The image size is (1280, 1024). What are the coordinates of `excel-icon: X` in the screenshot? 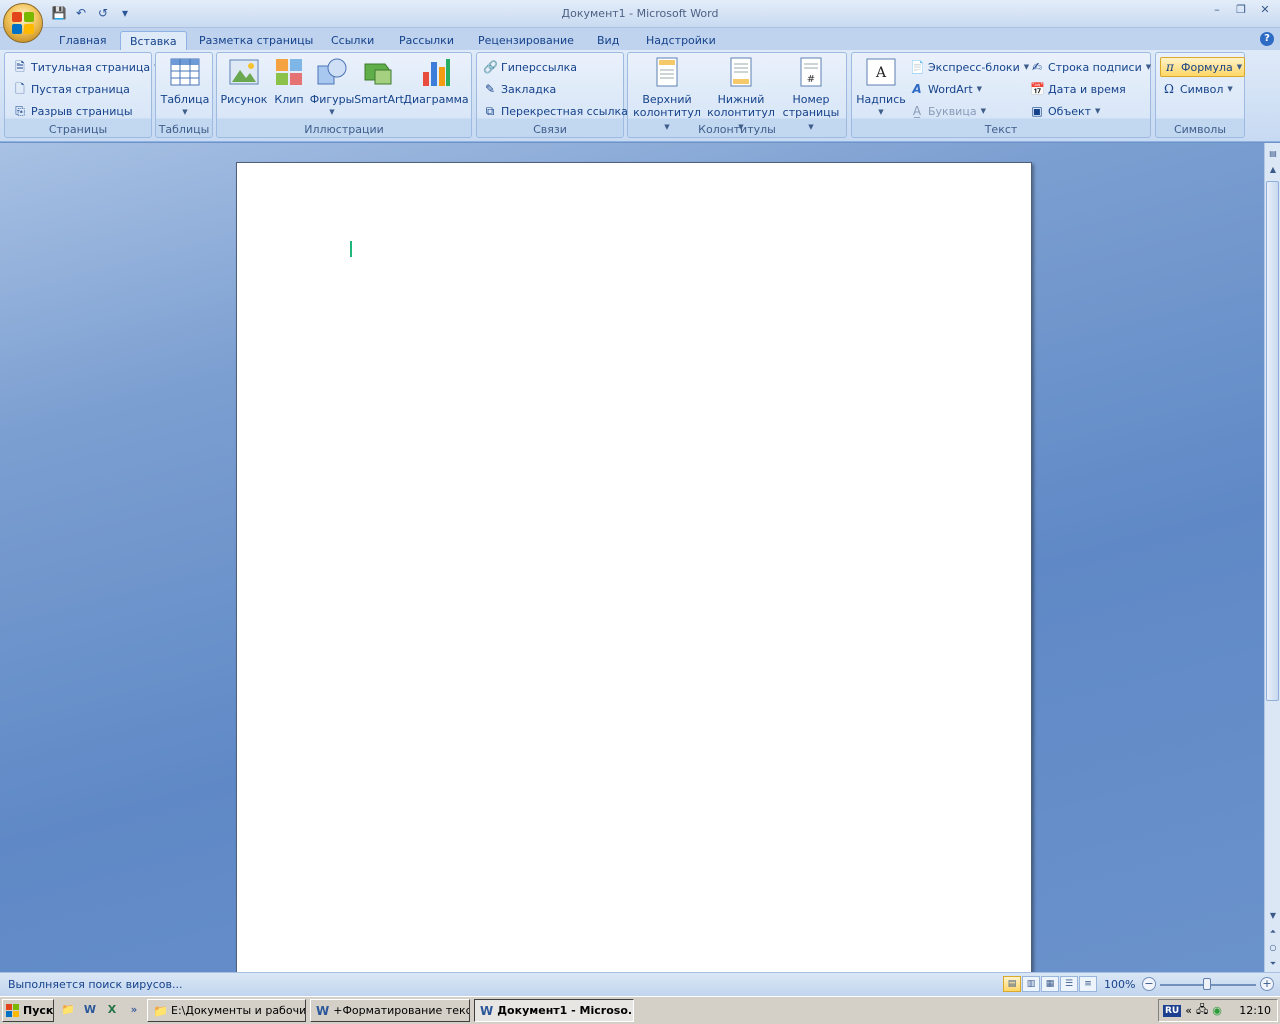 It's located at (112, 1010).